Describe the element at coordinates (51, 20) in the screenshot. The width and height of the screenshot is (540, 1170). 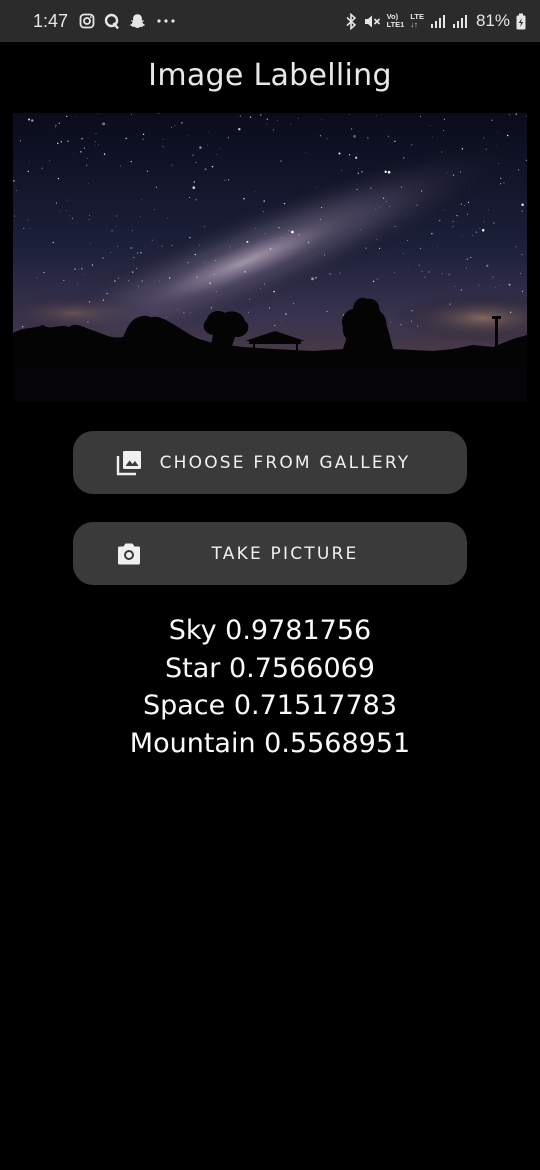
I see `status-time: 1:47` at that location.